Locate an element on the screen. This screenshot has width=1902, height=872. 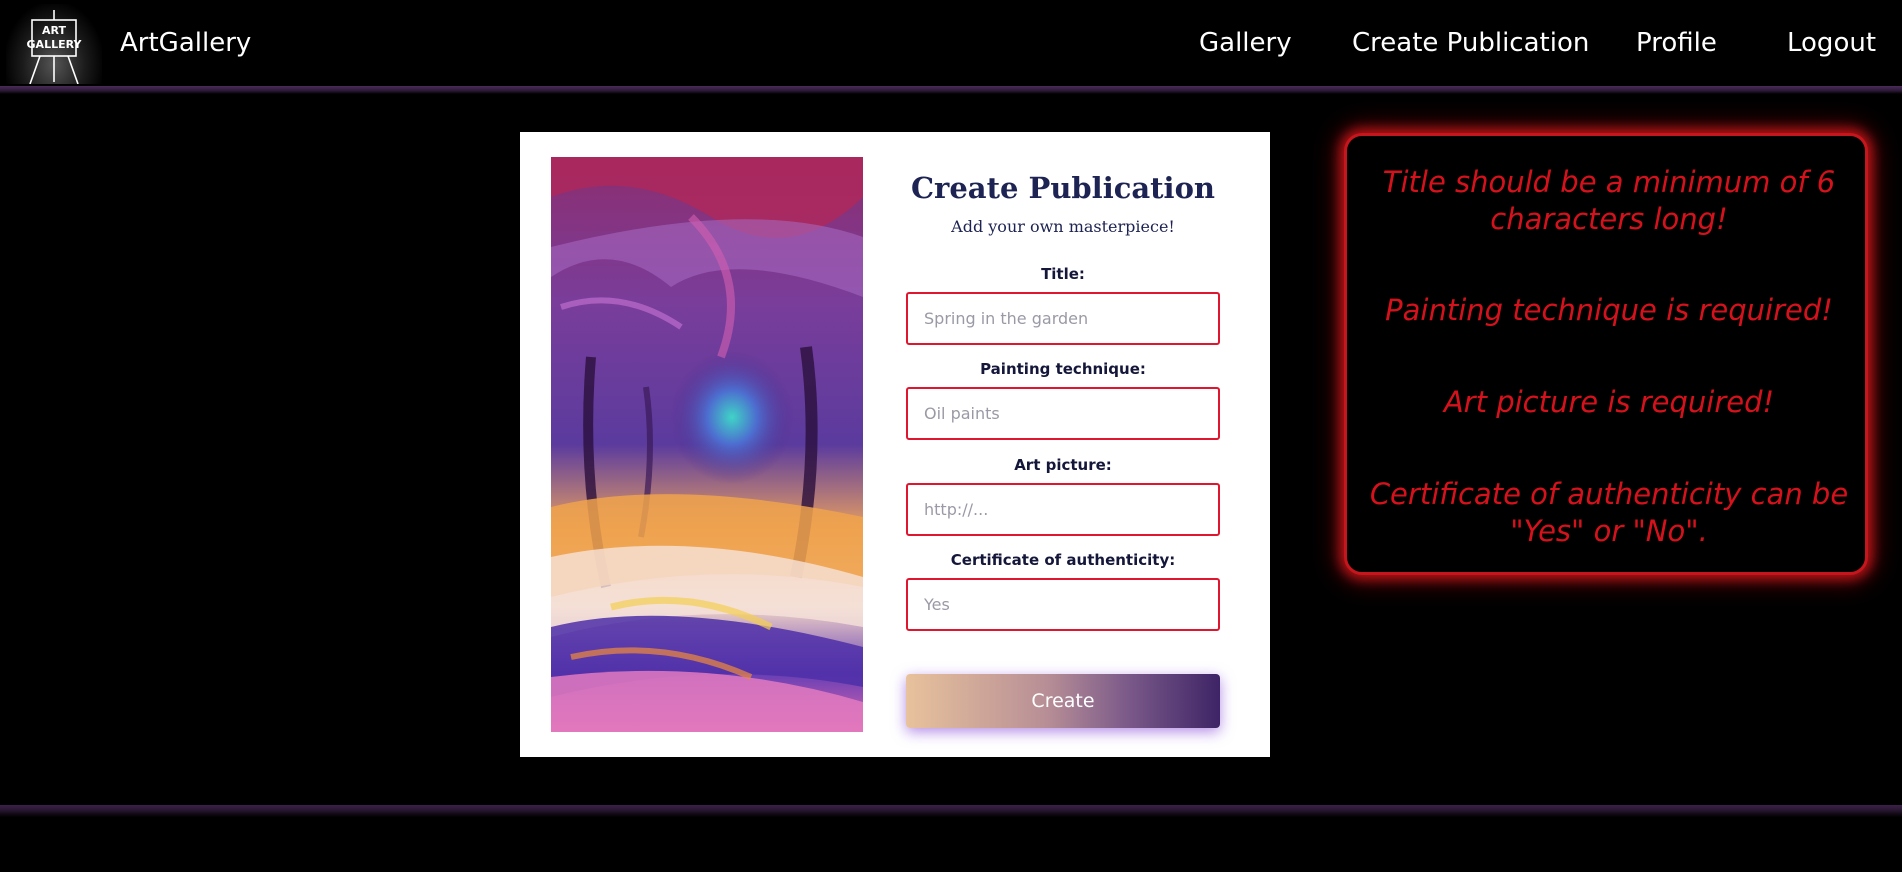
form-title: Create Publication is located at coordinates (1063, 188).